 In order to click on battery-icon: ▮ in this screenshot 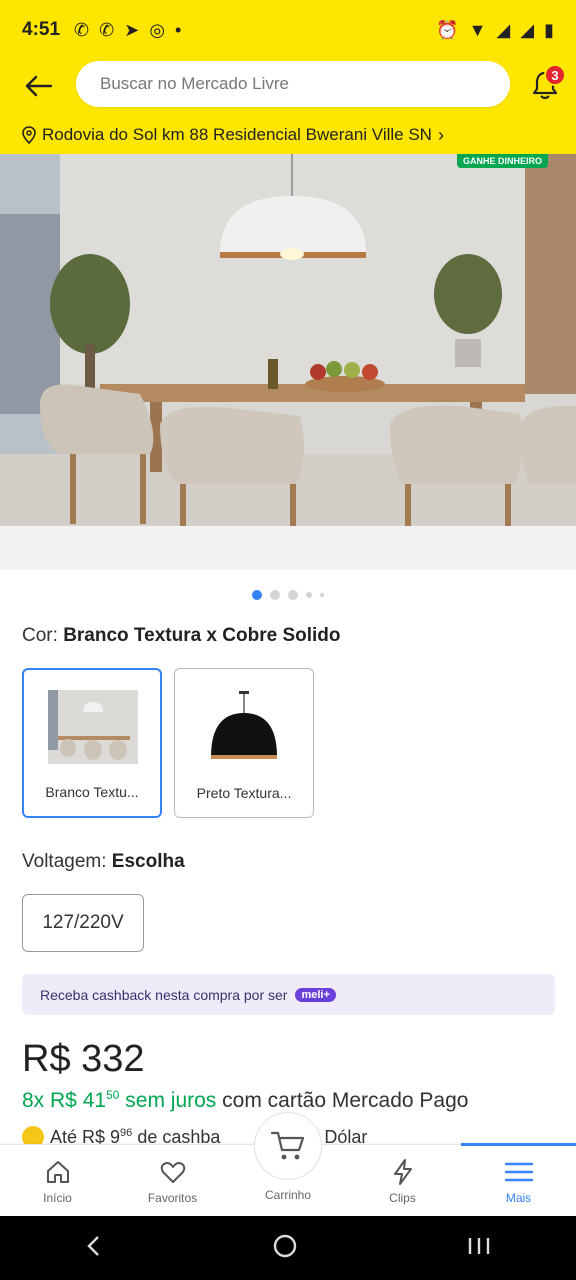, I will do `click(549, 29)`.